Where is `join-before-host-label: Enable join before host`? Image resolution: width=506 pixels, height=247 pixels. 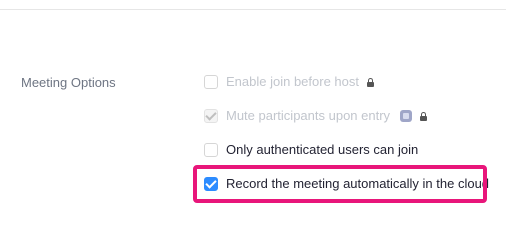
join-before-host-label: Enable join before host is located at coordinates (292, 81).